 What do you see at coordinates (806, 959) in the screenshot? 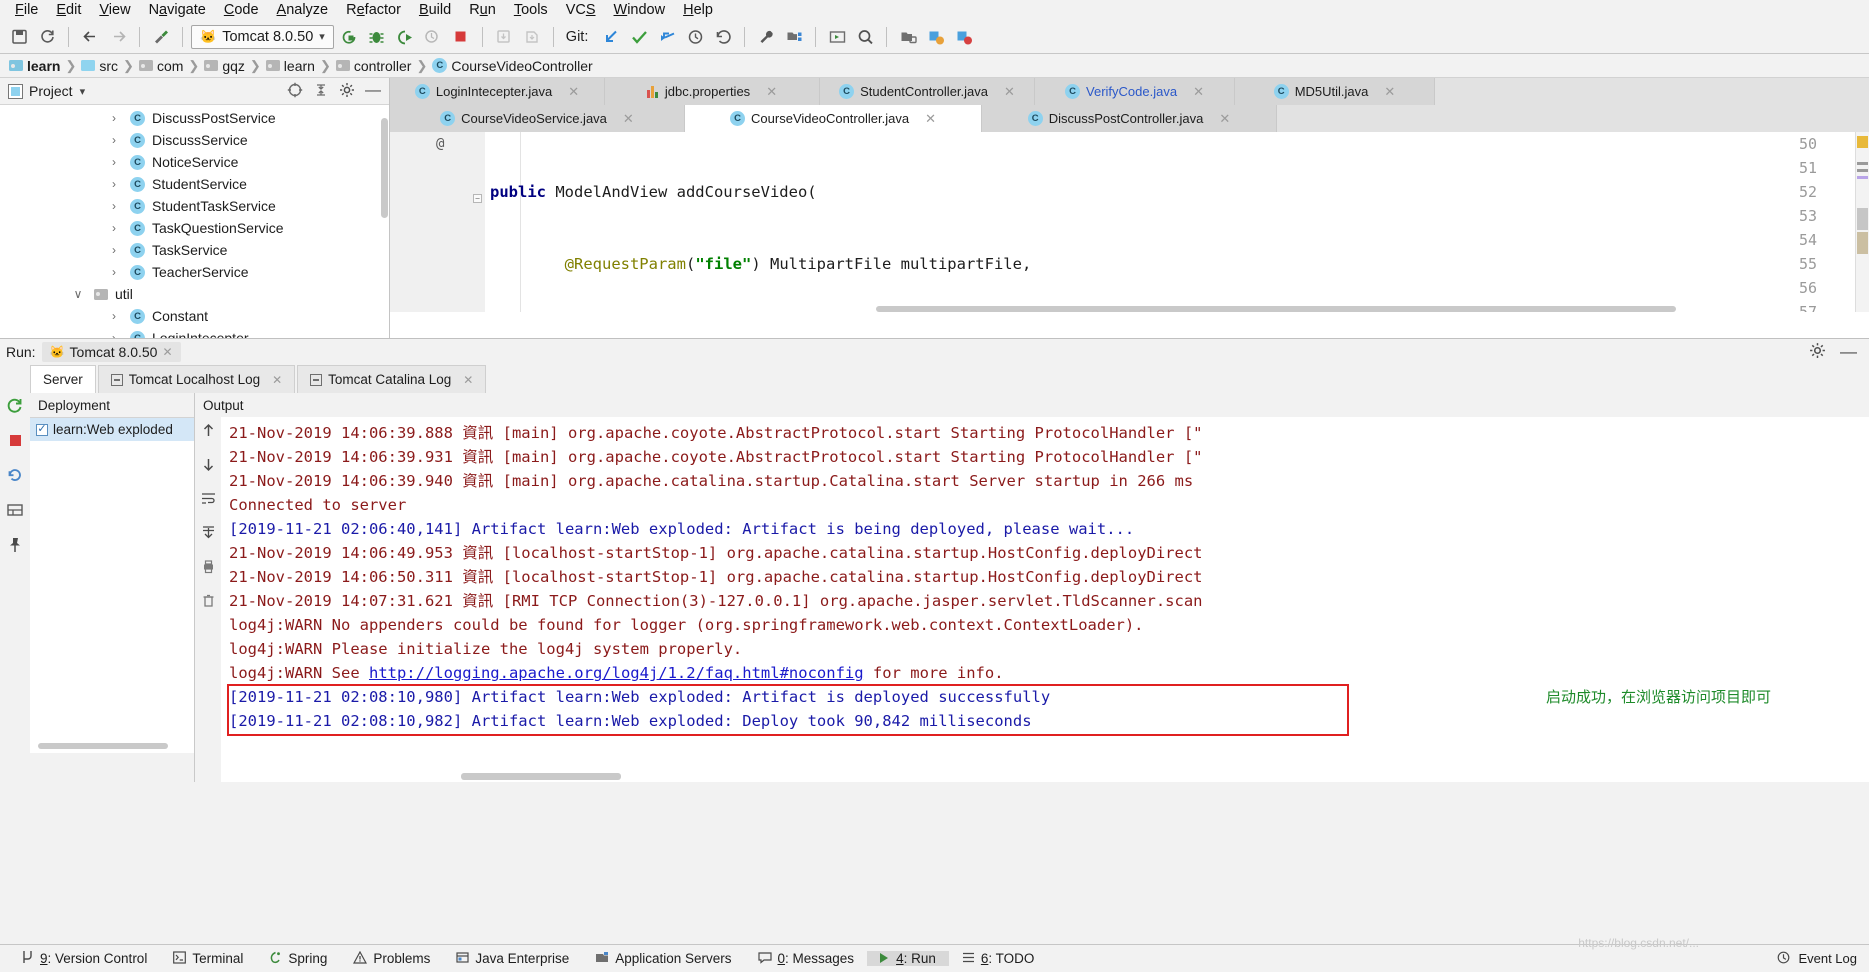
I see `status-bar-item-0-messages: 0: Messages` at bounding box center [806, 959].